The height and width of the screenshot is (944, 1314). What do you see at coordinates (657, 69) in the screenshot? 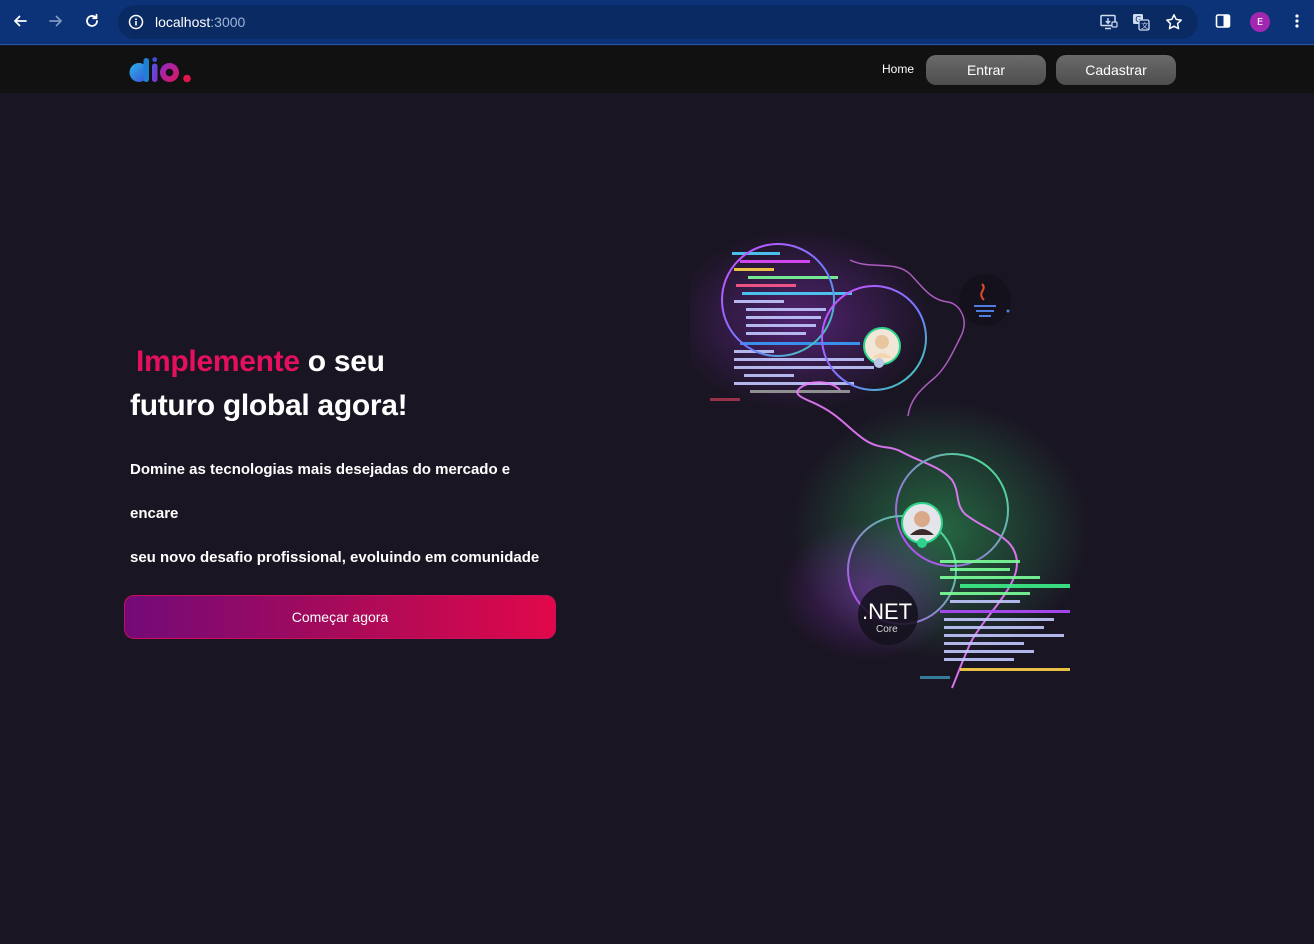
I see `site-header: Home Entrar Cadastrar` at bounding box center [657, 69].